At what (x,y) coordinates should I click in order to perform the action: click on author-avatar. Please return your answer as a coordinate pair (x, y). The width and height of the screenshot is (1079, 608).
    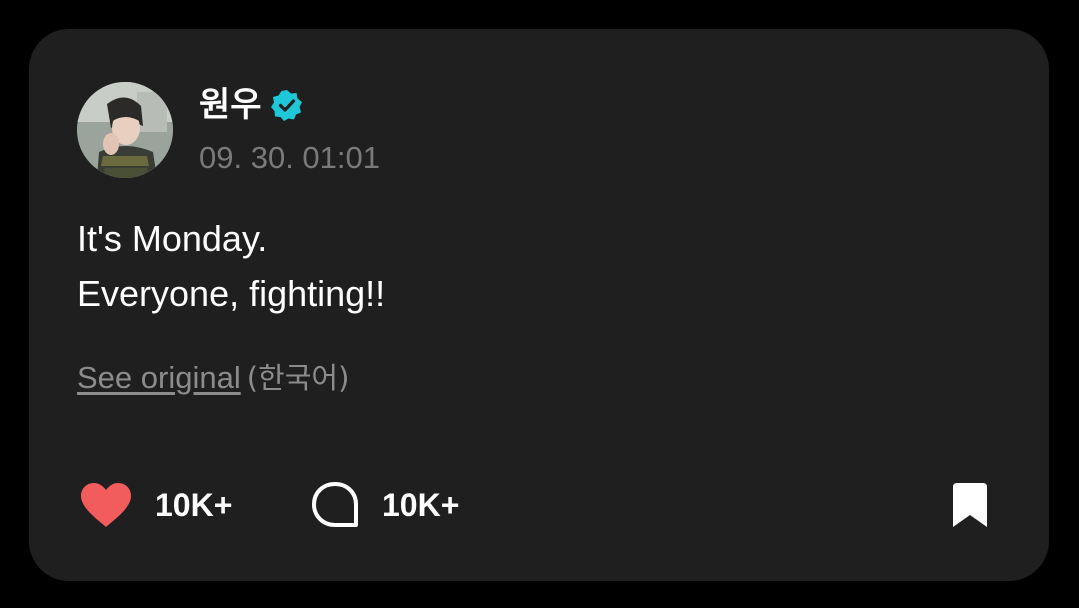
    Looking at the image, I should click on (125, 130).